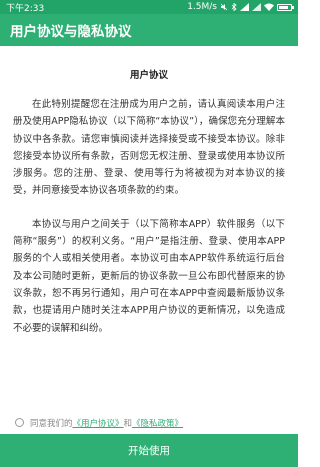  I want to click on agreement-consent-row: 同意我们的 《用户协议》 和 《隐私政策》, so click(149, 422).